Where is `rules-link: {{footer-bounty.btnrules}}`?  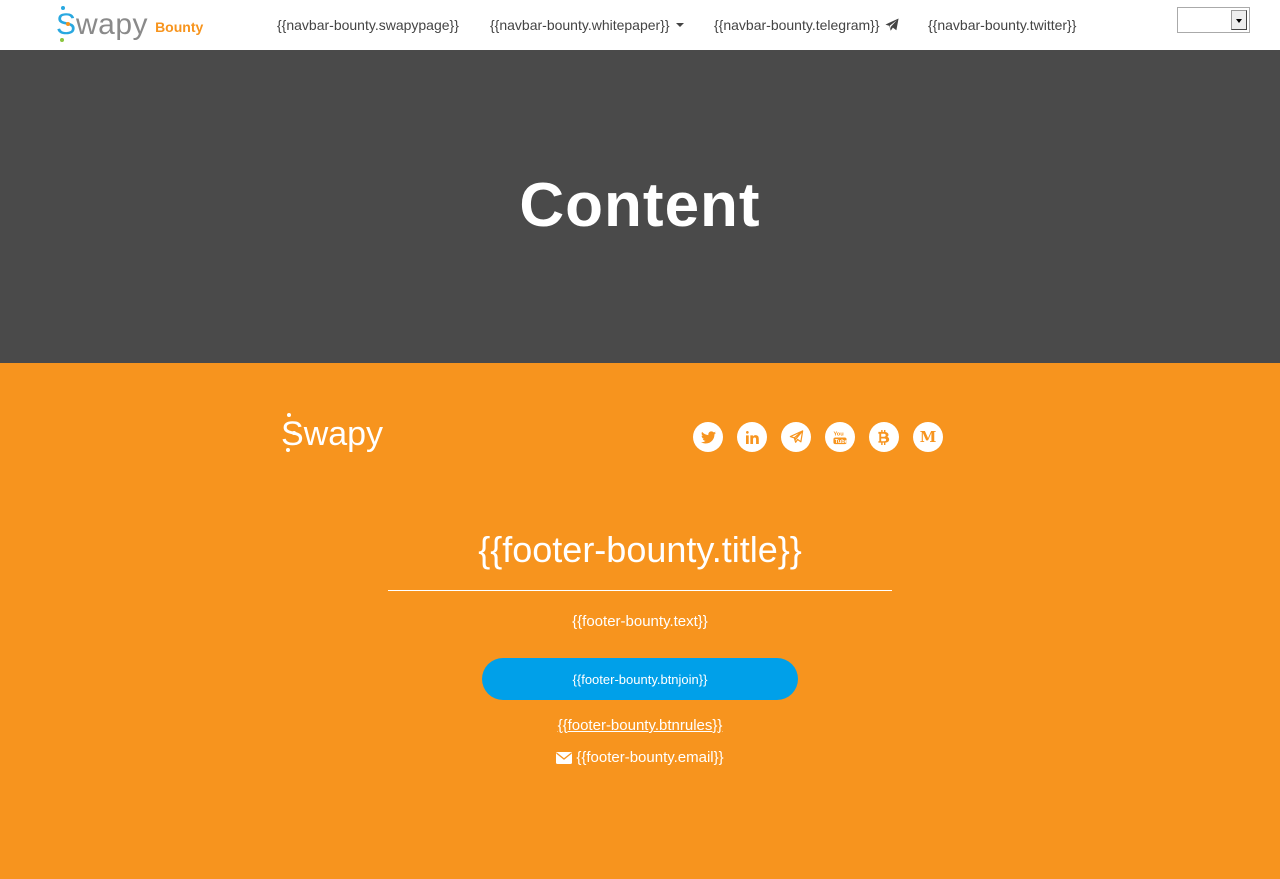
rules-link: {{footer-bounty.btnrules}} is located at coordinates (640, 725).